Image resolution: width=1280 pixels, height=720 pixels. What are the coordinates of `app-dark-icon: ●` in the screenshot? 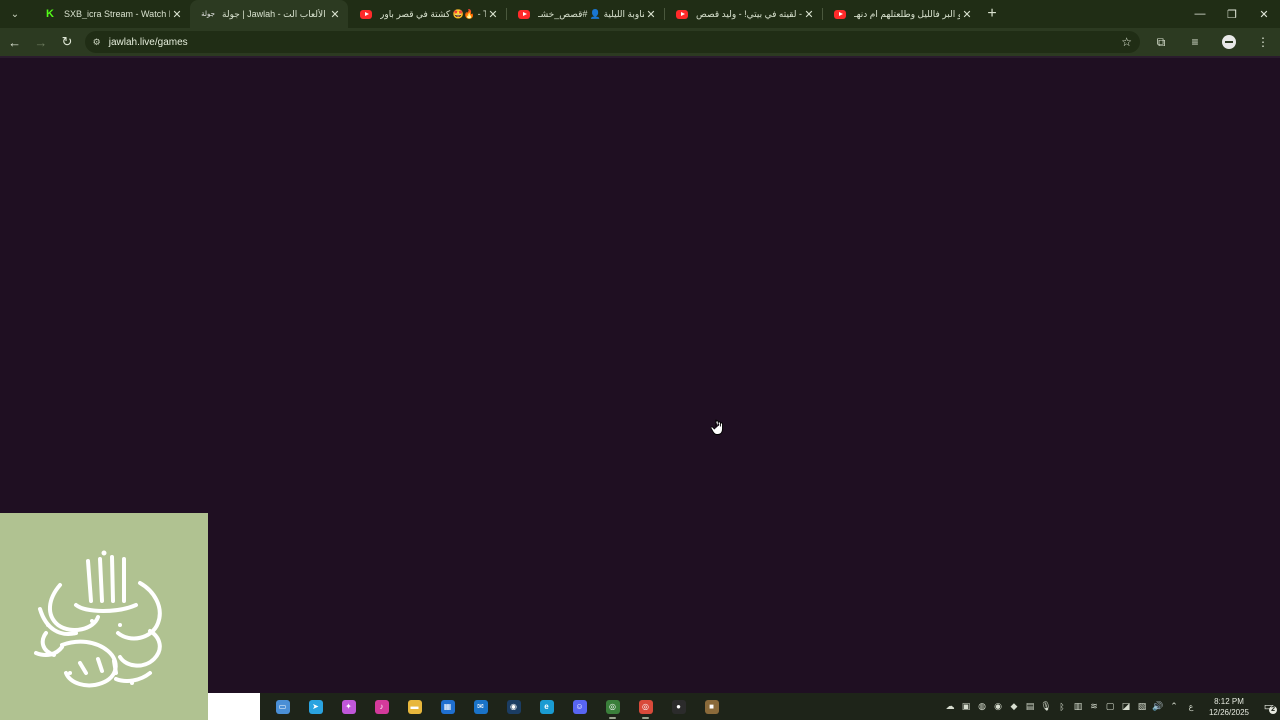 It's located at (678, 706).